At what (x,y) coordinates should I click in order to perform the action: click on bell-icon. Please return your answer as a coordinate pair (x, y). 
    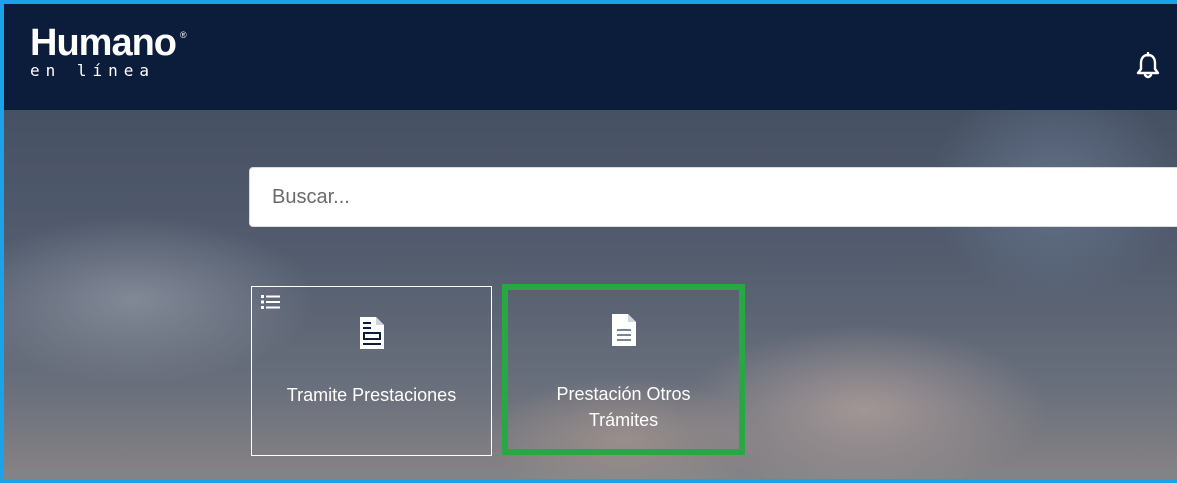
    Looking at the image, I should click on (1148, 65).